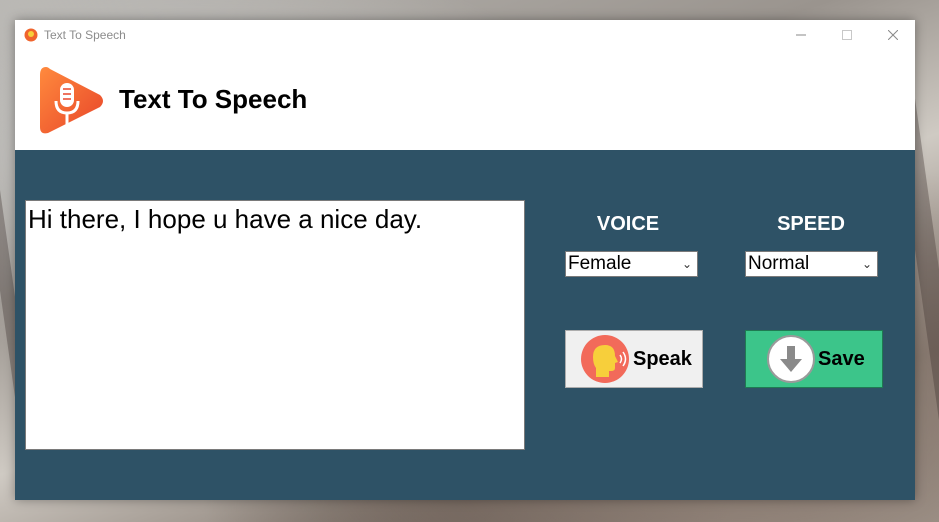  Describe the element at coordinates (779, 263) in the screenshot. I see `speed-selected-value: Normal` at that location.